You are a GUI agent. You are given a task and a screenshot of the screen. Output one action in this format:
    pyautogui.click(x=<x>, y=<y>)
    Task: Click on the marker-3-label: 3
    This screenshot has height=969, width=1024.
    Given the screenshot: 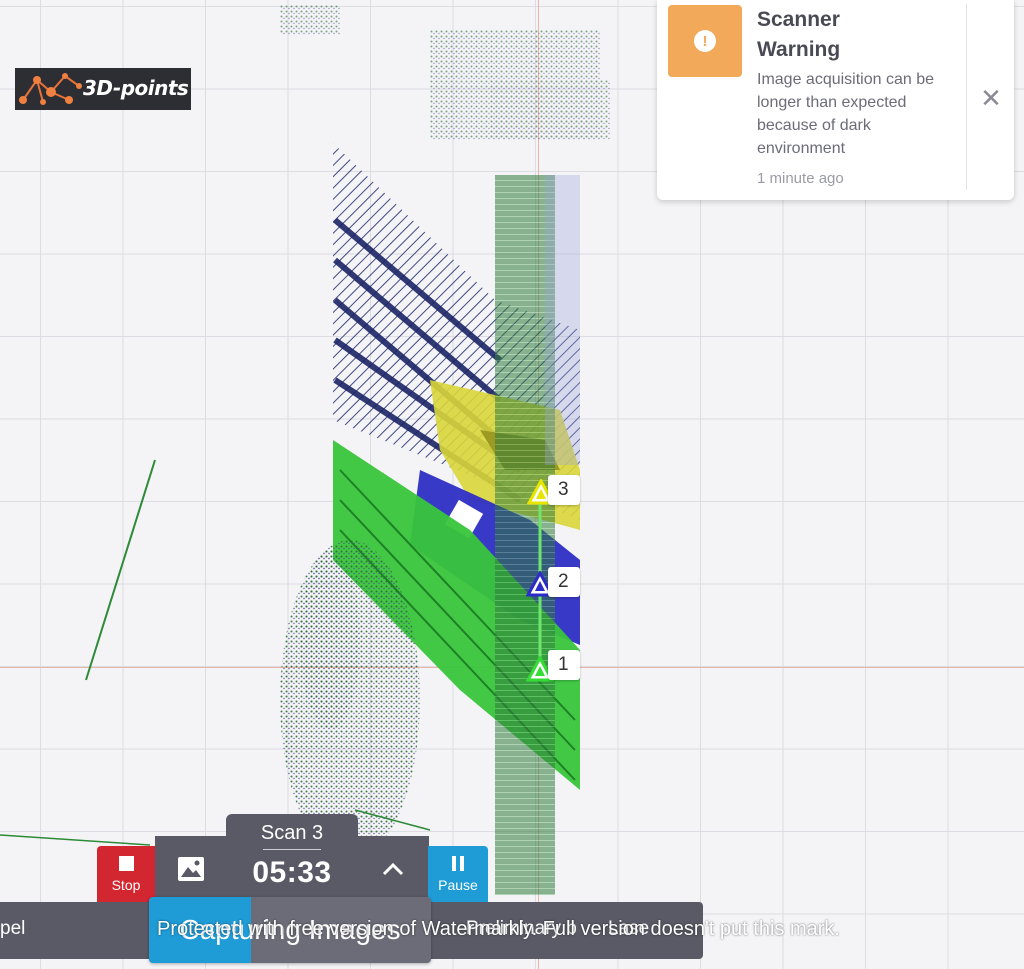 What is the action you would take?
    pyautogui.click(x=564, y=490)
    